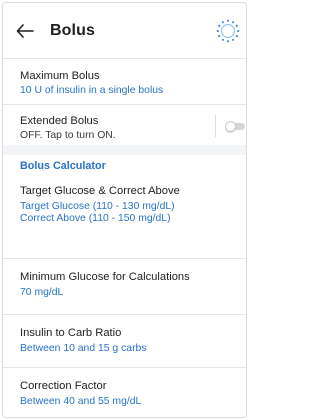  I want to click on insulin-to-carb-label: Insulin to Carb Ratio, so click(71, 333).